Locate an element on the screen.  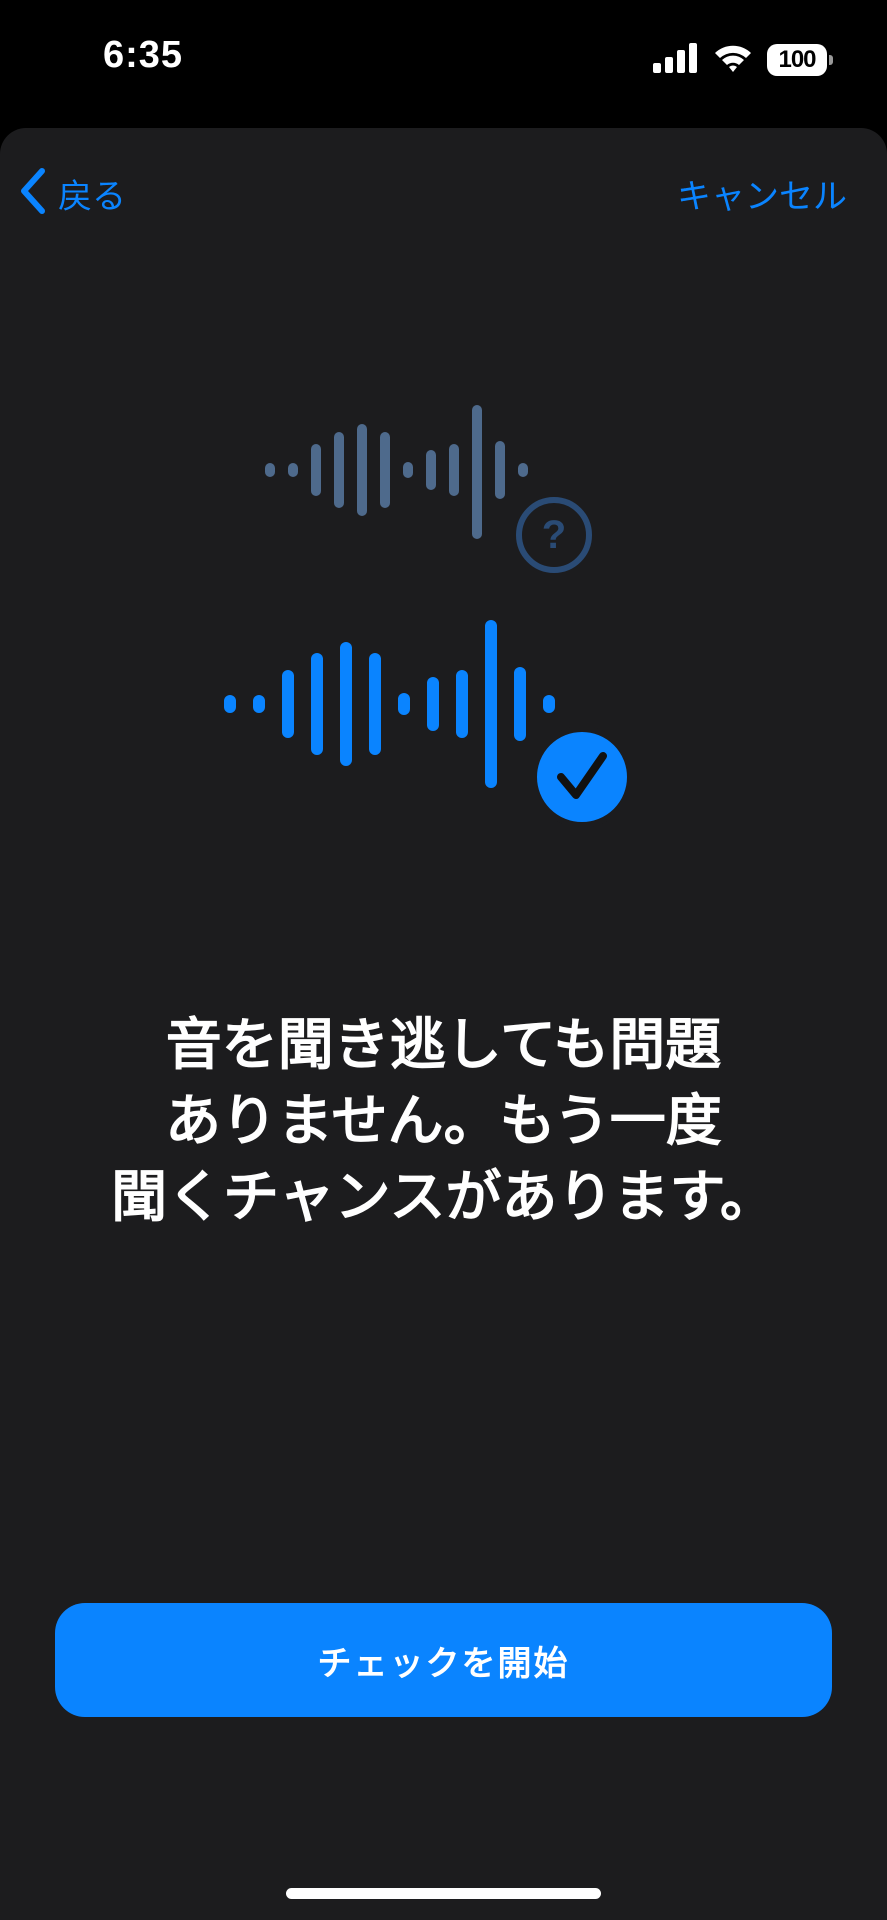
cellular-signal-icon is located at coordinates (676, 60).